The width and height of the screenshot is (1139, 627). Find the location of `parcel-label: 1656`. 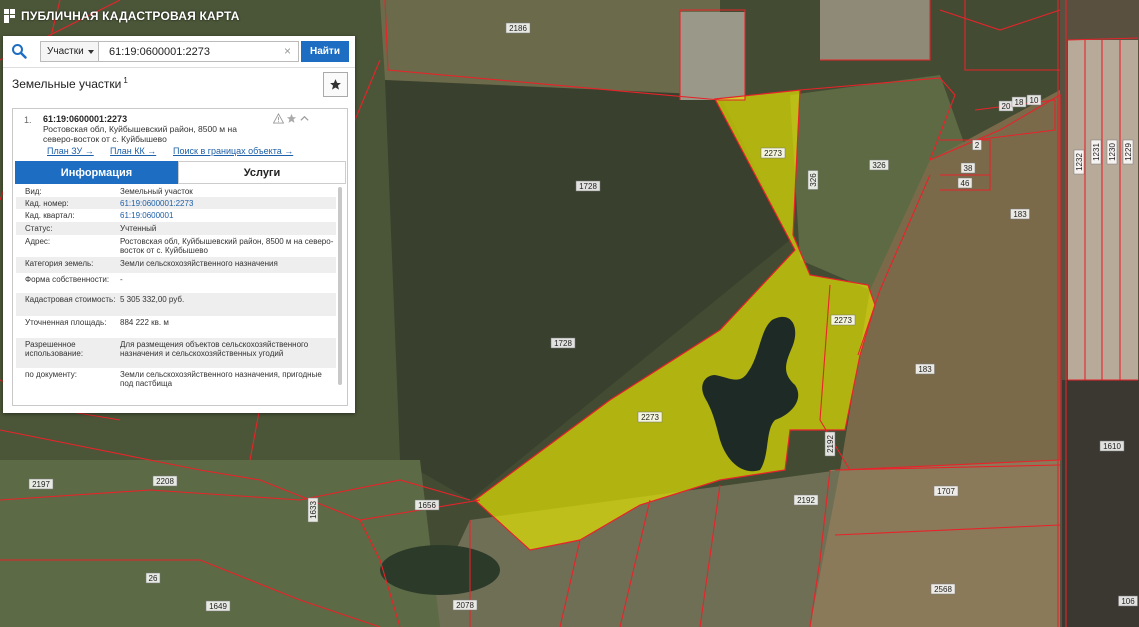

parcel-label: 1656 is located at coordinates (427, 505).